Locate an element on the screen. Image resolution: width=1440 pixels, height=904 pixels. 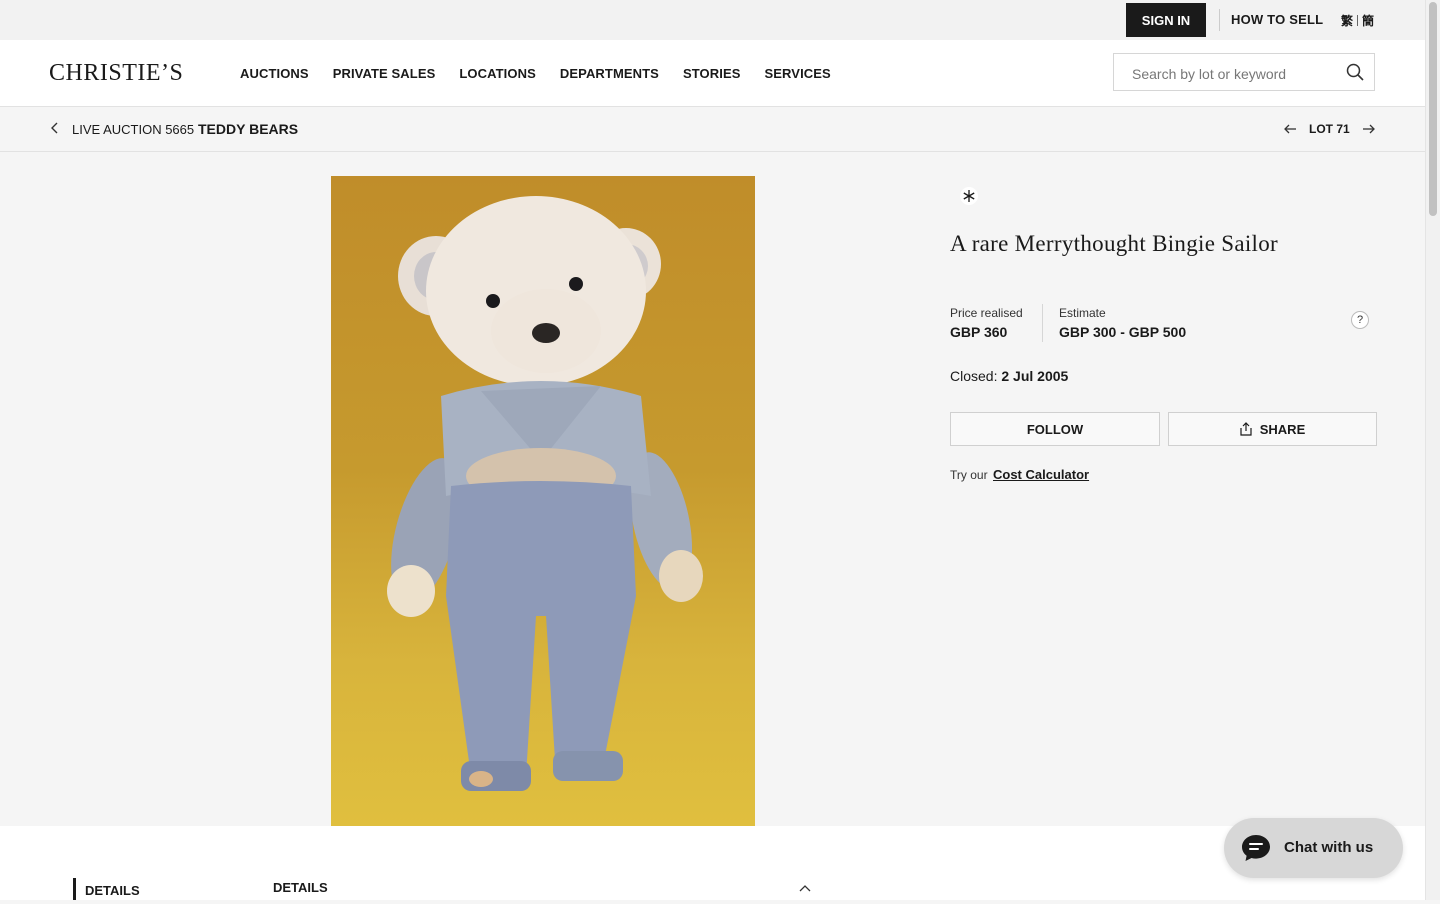
estimate-value: GBP 300 - GBP 500 is located at coordinates (1123, 332).